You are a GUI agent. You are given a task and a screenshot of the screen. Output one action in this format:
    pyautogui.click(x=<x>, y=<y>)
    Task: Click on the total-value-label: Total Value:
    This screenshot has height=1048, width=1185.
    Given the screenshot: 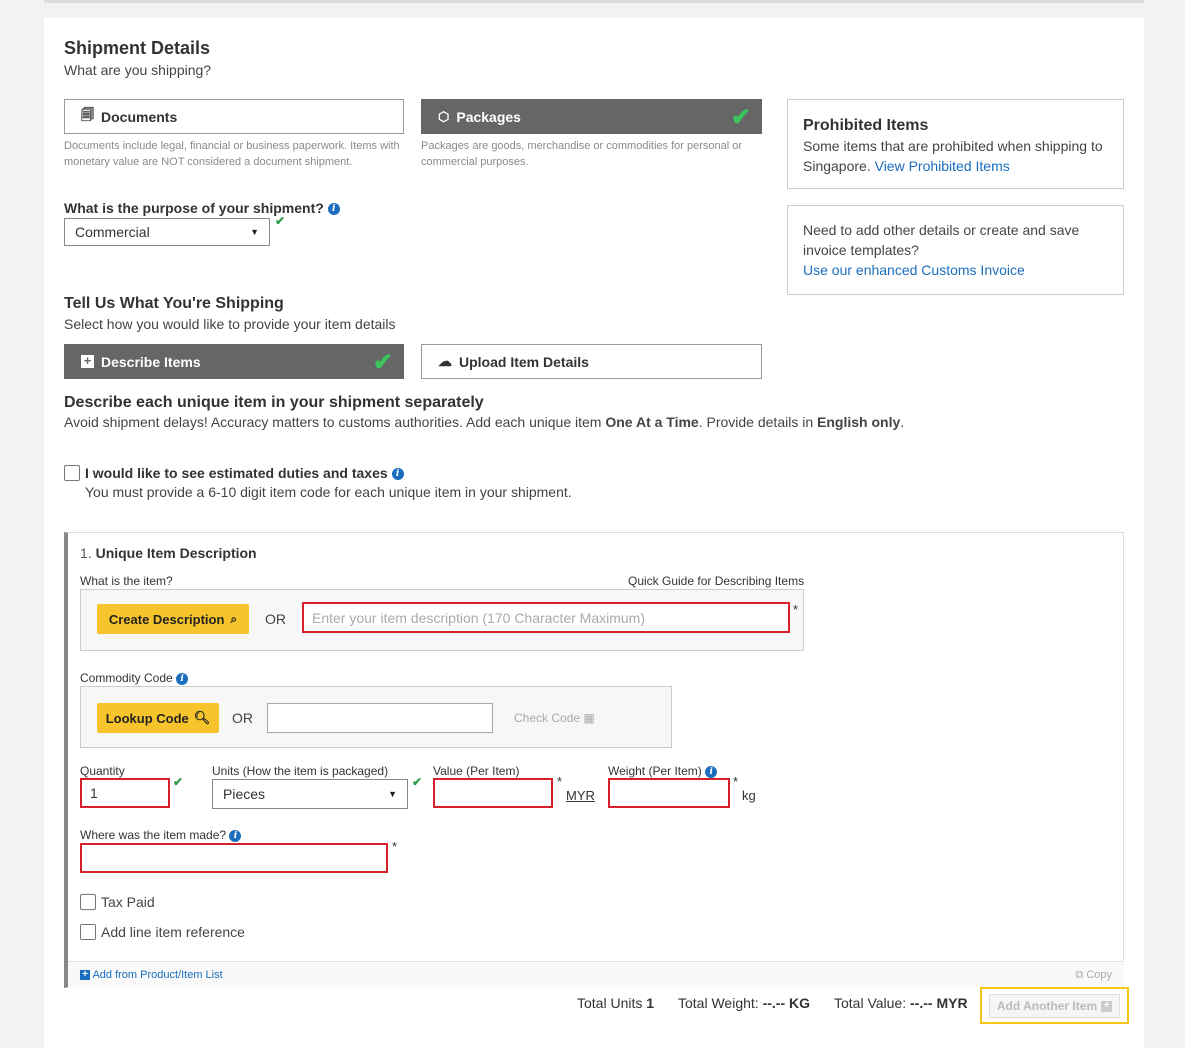 What is the action you would take?
    pyautogui.click(x=870, y=1003)
    